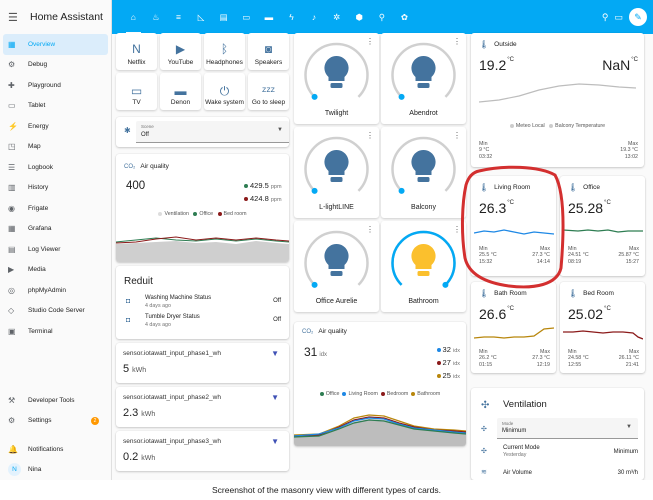  I want to click on sensor-card: sensor.iotawatt_input_phase2_wh ▼ 2.3 kWh, so click(202, 407).